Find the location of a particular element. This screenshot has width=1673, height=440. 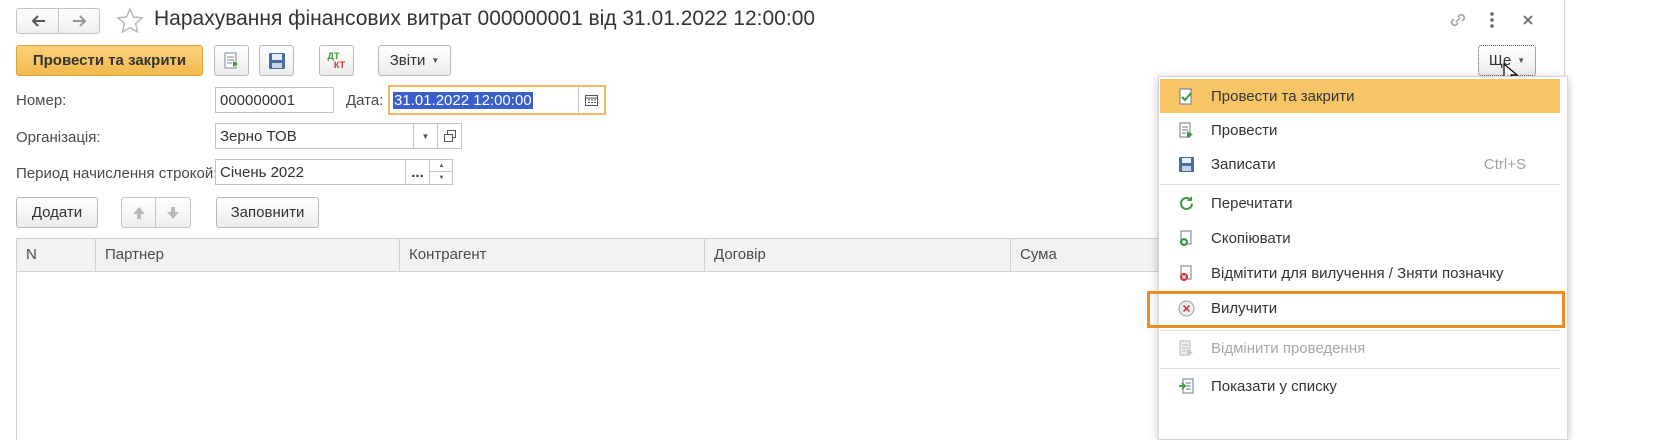

menu-item-label: Провести та закрити is located at coordinates (1283, 96).